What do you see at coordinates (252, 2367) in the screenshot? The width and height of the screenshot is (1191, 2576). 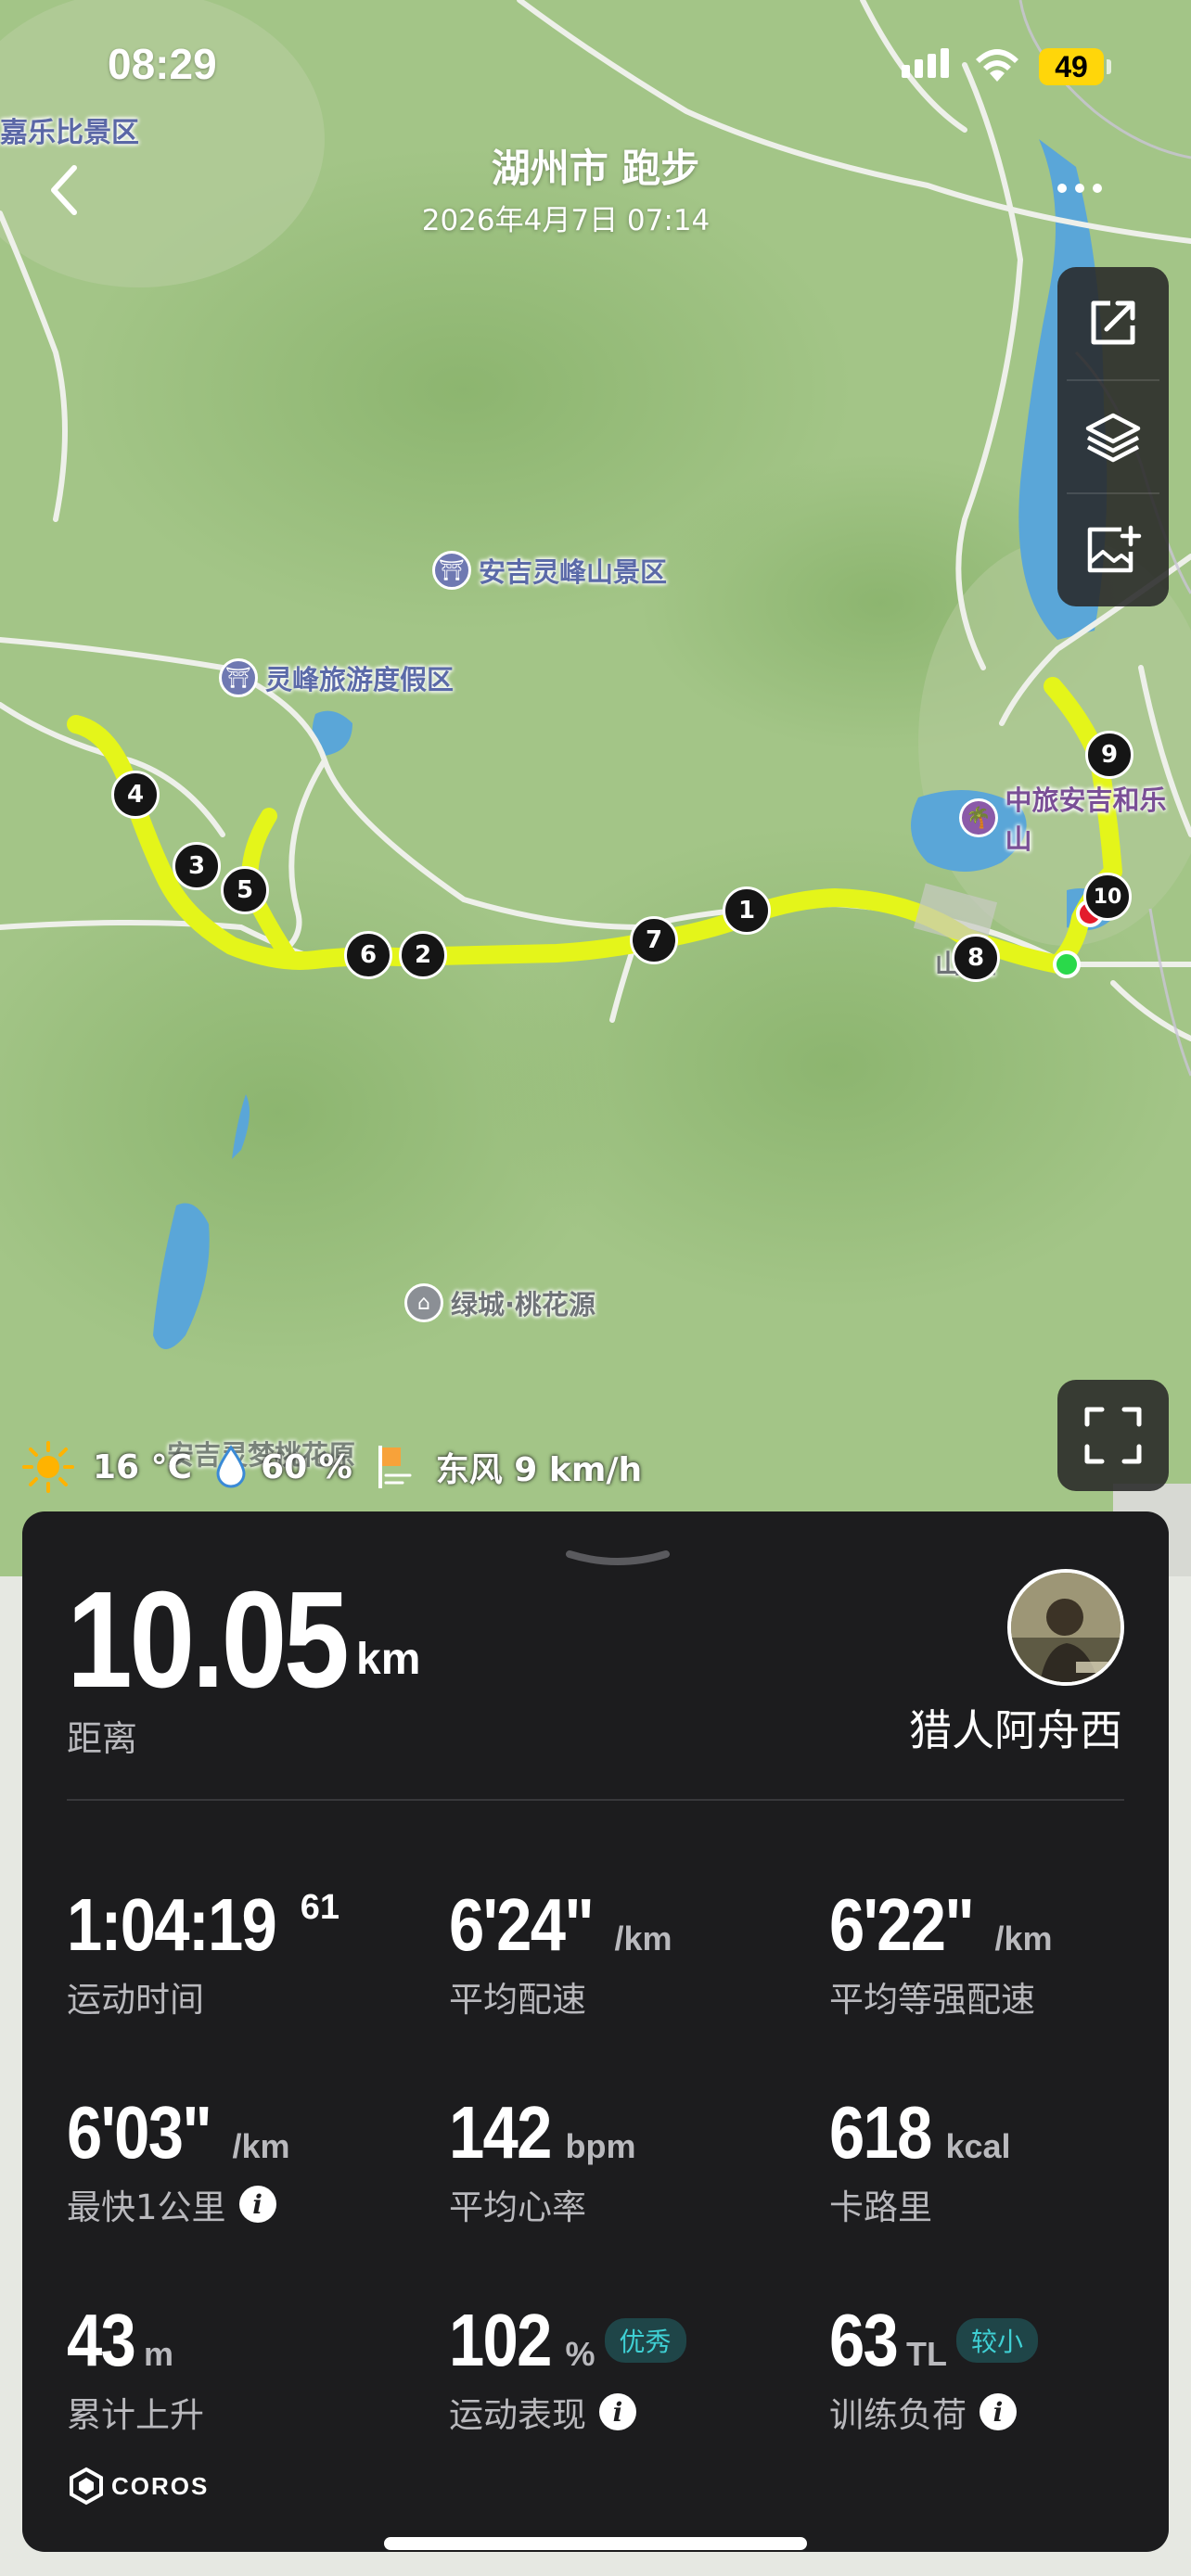 I see `stat-elevation: 43 m 累计上升` at bounding box center [252, 2367].